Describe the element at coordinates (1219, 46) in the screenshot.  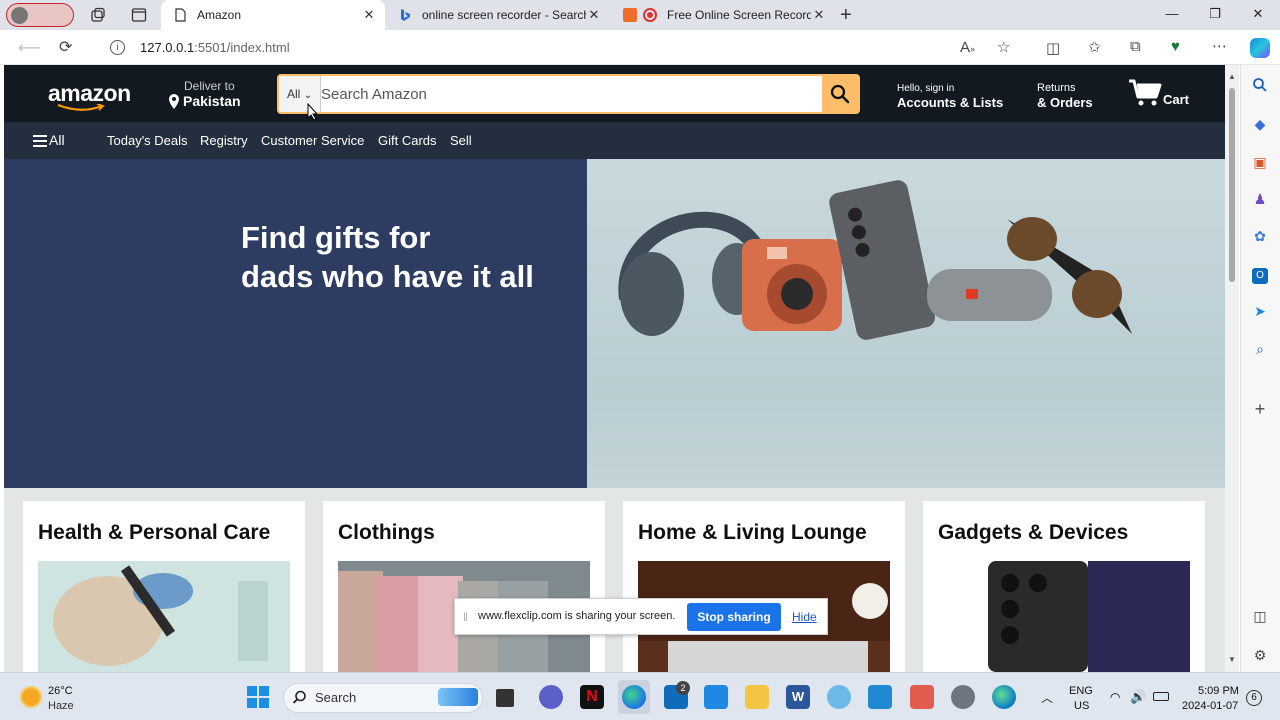
I see `more-options-icon: ⋯` at that location.